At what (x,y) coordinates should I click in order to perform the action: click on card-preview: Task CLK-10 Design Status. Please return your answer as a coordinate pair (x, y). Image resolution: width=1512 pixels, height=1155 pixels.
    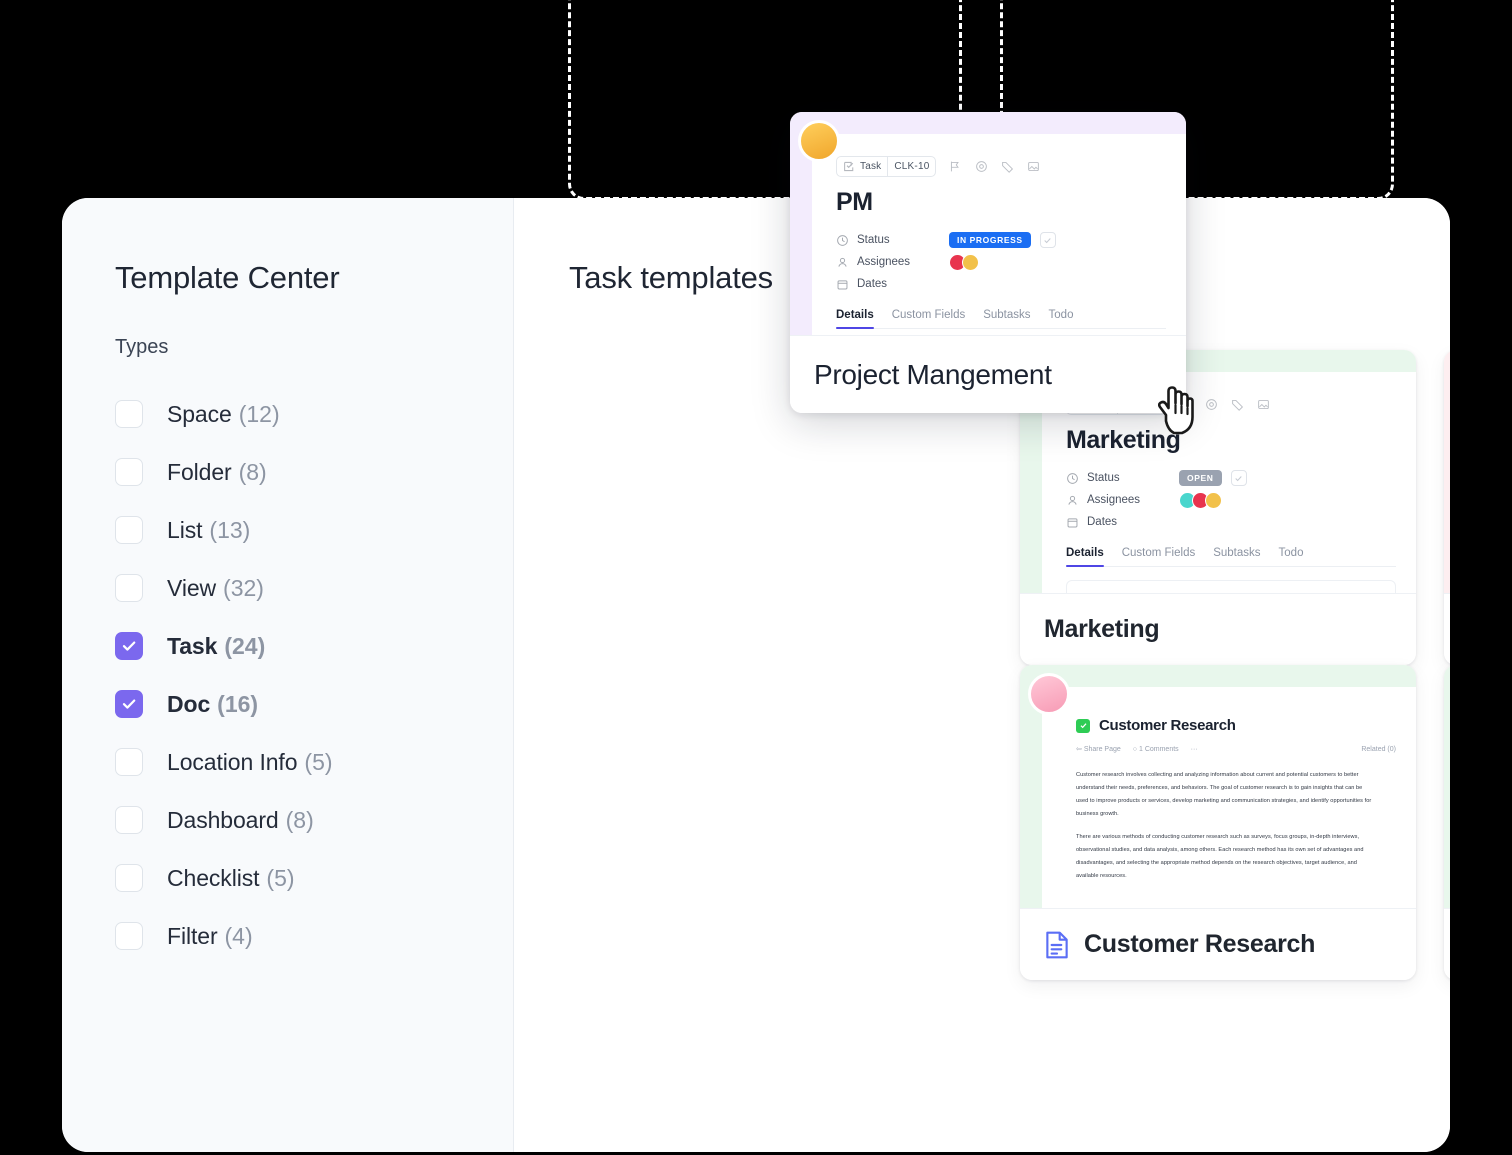
    Looking at the image, I should click on (1447, 471).